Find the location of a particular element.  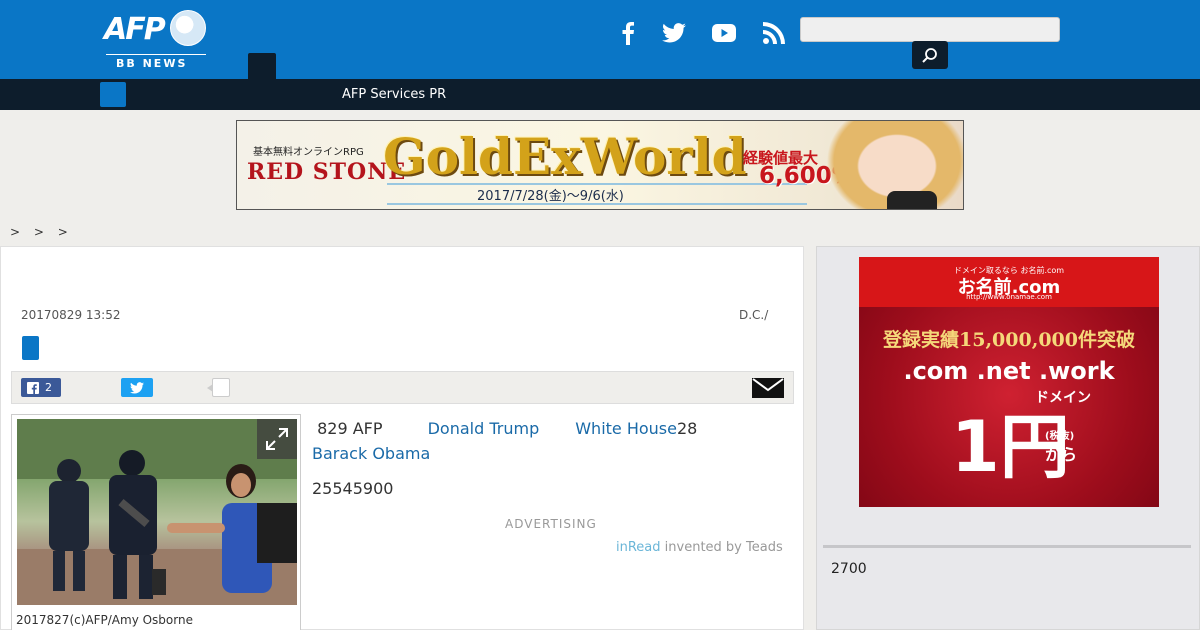

share-count-bubble is located at coordinates (218, 387).